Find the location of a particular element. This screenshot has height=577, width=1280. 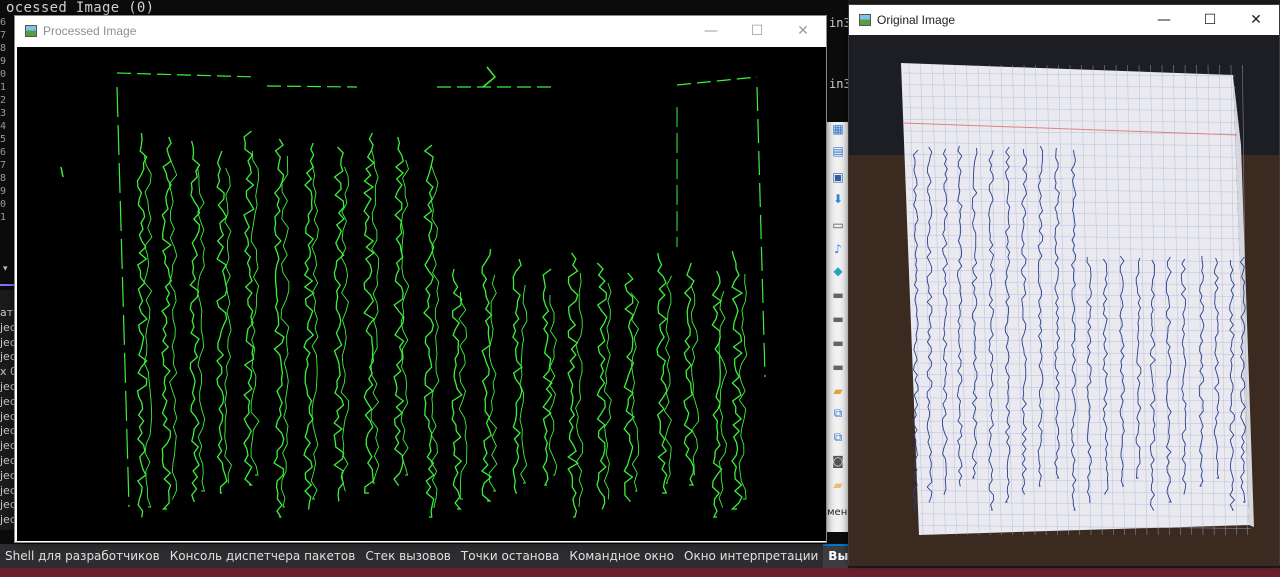

disk-icon: ◙ is located at coordinates (838, 461).